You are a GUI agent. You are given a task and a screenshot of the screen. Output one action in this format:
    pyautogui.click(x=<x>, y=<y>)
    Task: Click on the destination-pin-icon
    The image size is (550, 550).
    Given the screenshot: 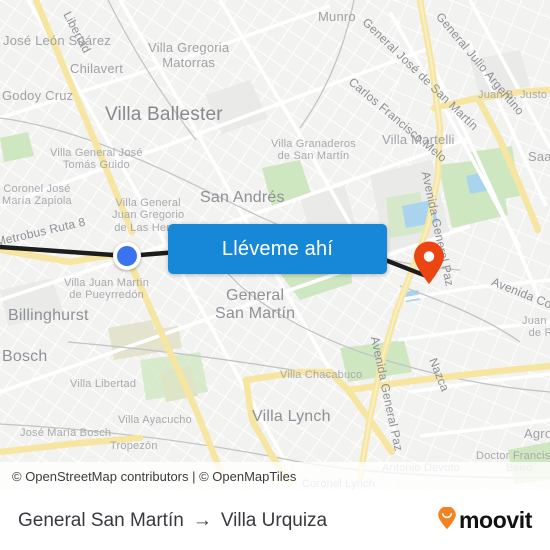 What is the action you would take?
    pyautogui.click(x=429, y=263)
    